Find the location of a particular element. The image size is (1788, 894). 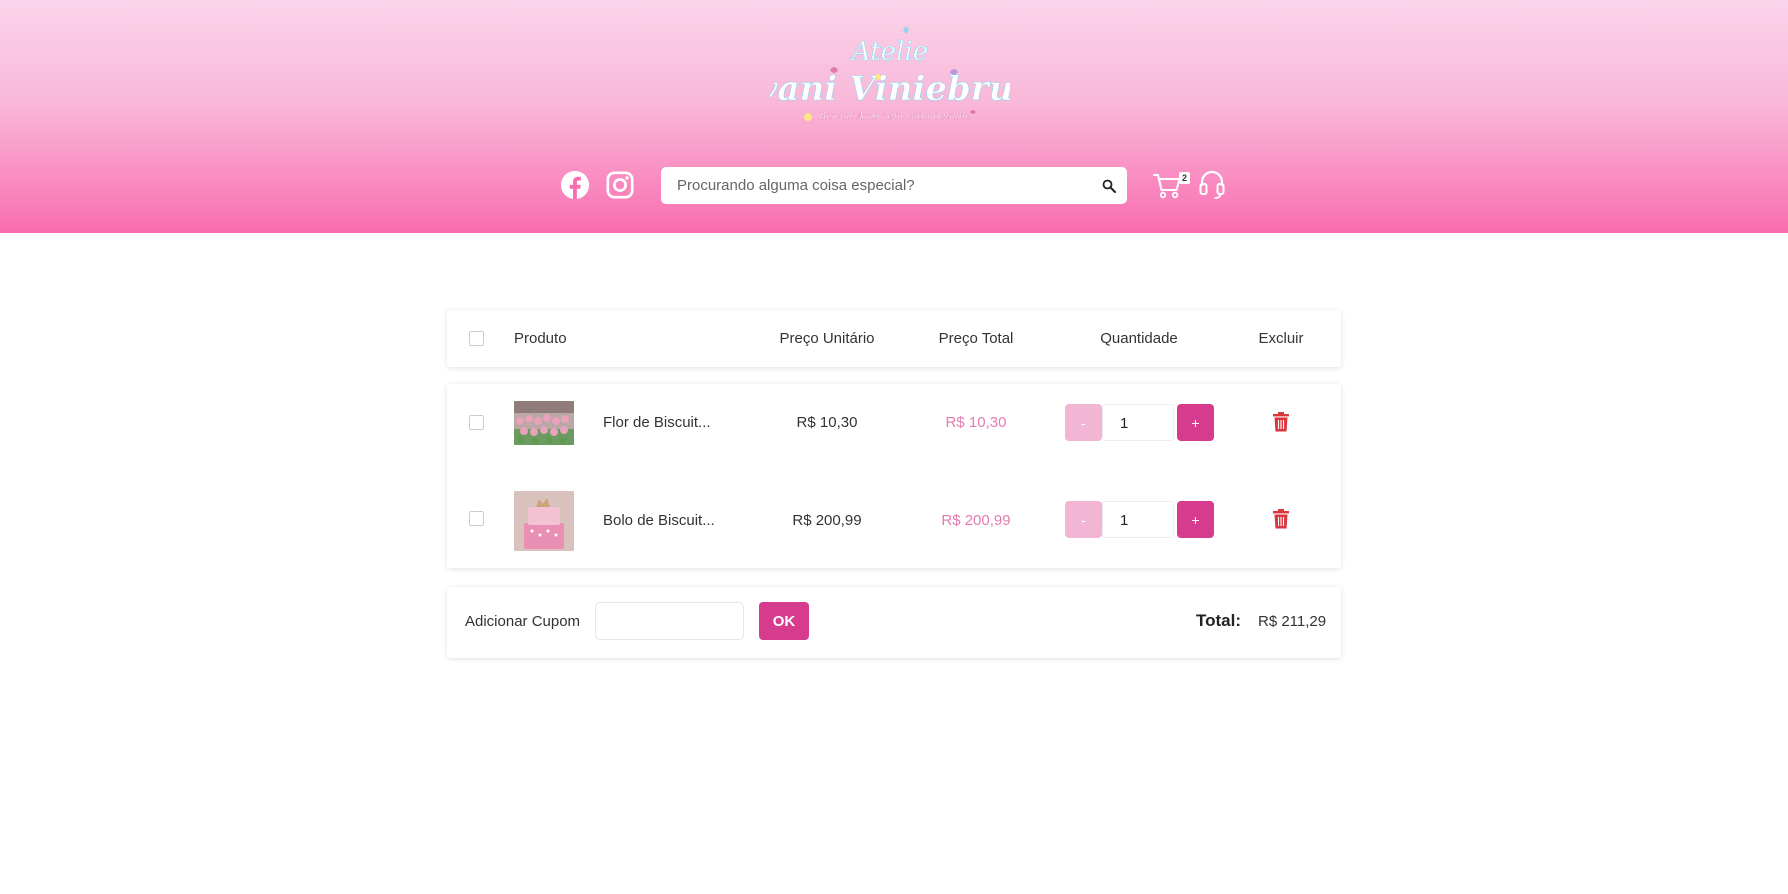

total-price: R$ 10,30 is located at coordinates (976, 422).